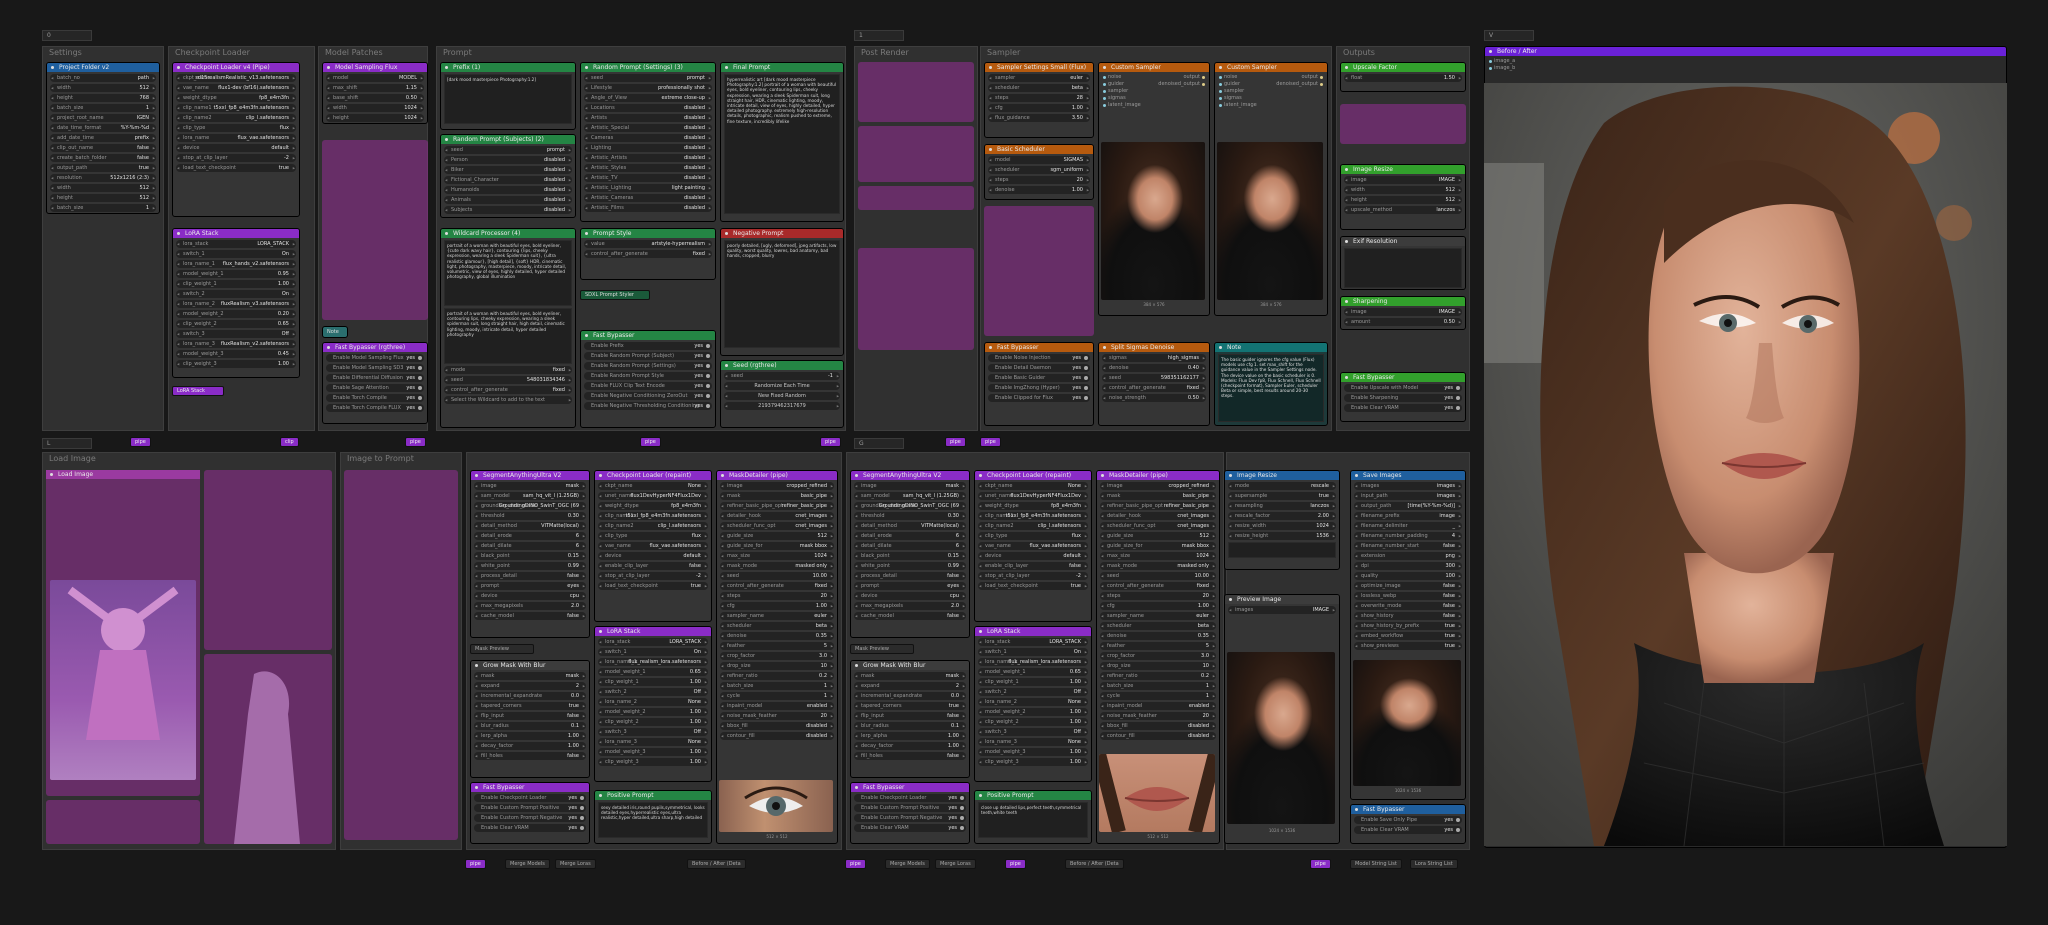 The height and width of the screenshot is (925, 2048). I want to click on widget-row: output_path [time(%Y-%m-%d)], so click(1408, 506).